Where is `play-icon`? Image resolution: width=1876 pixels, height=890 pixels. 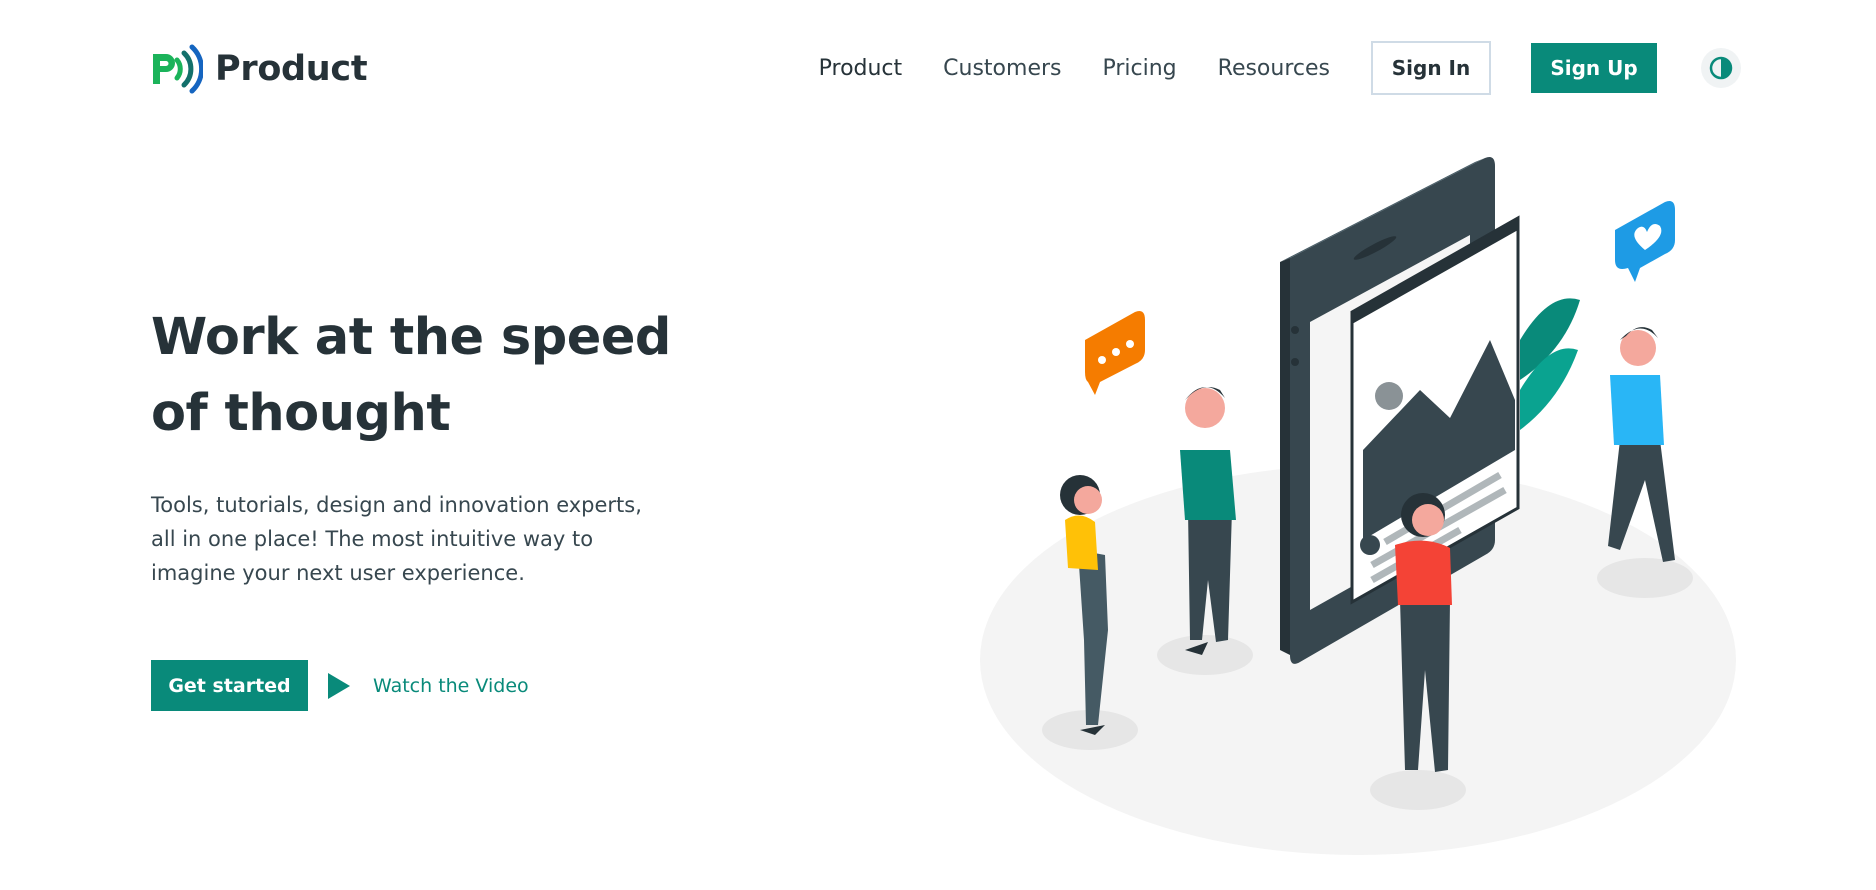 play-icon is located at coordinates (339, 685).